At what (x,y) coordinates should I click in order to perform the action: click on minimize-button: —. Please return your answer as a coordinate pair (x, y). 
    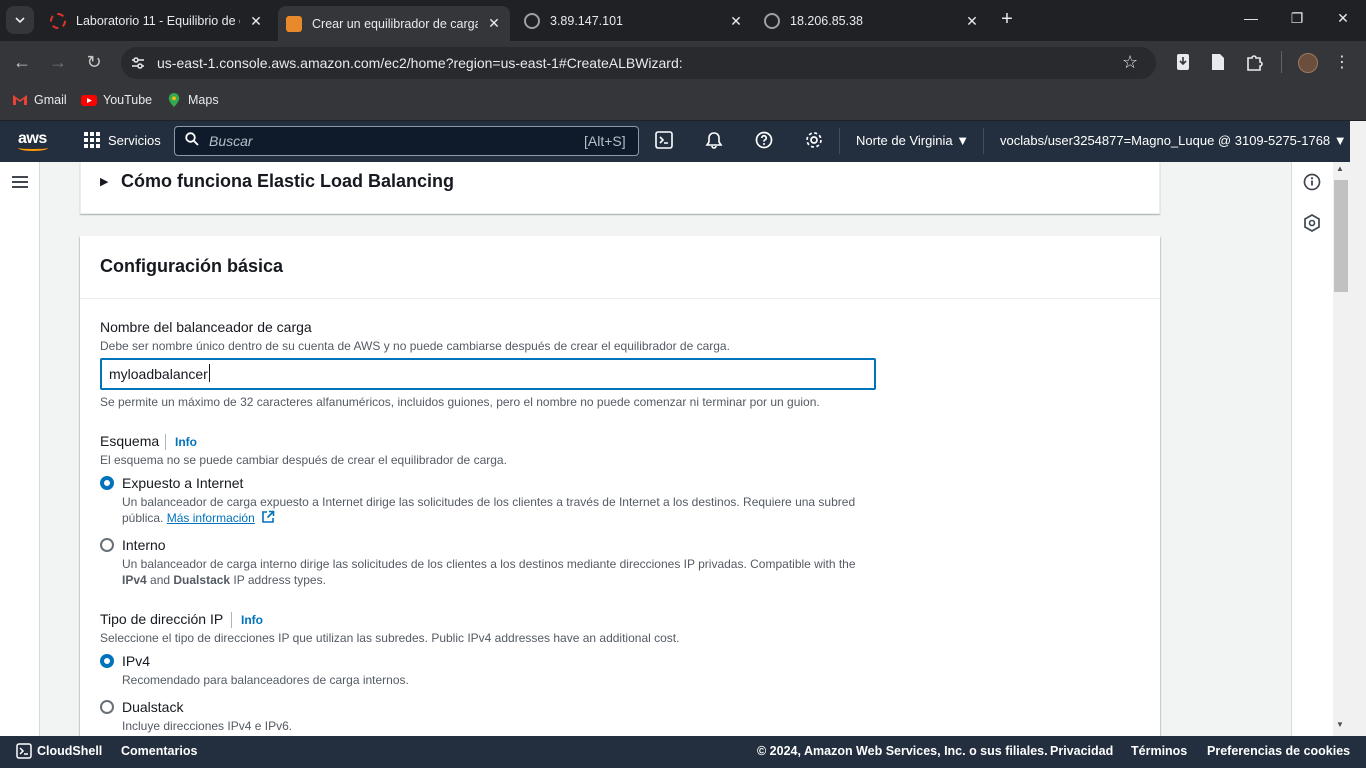
    Looking at the image, I should click on (1251, 18).